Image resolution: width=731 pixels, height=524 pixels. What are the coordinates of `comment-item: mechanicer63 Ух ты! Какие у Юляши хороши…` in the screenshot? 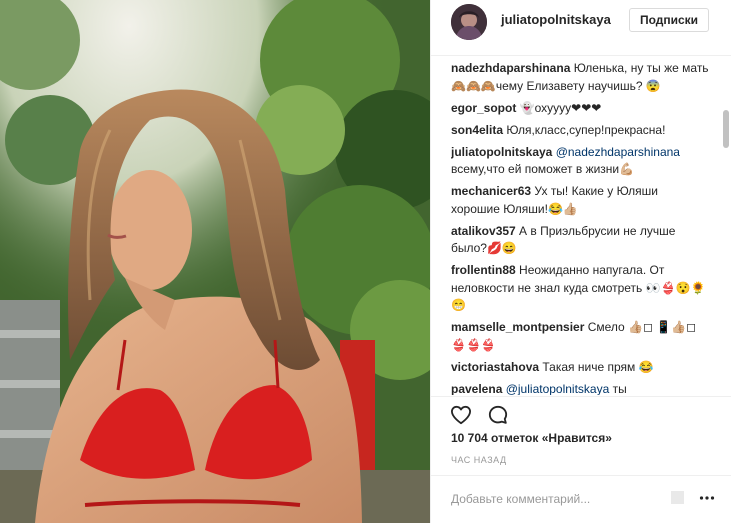 It's located at (580, 200).